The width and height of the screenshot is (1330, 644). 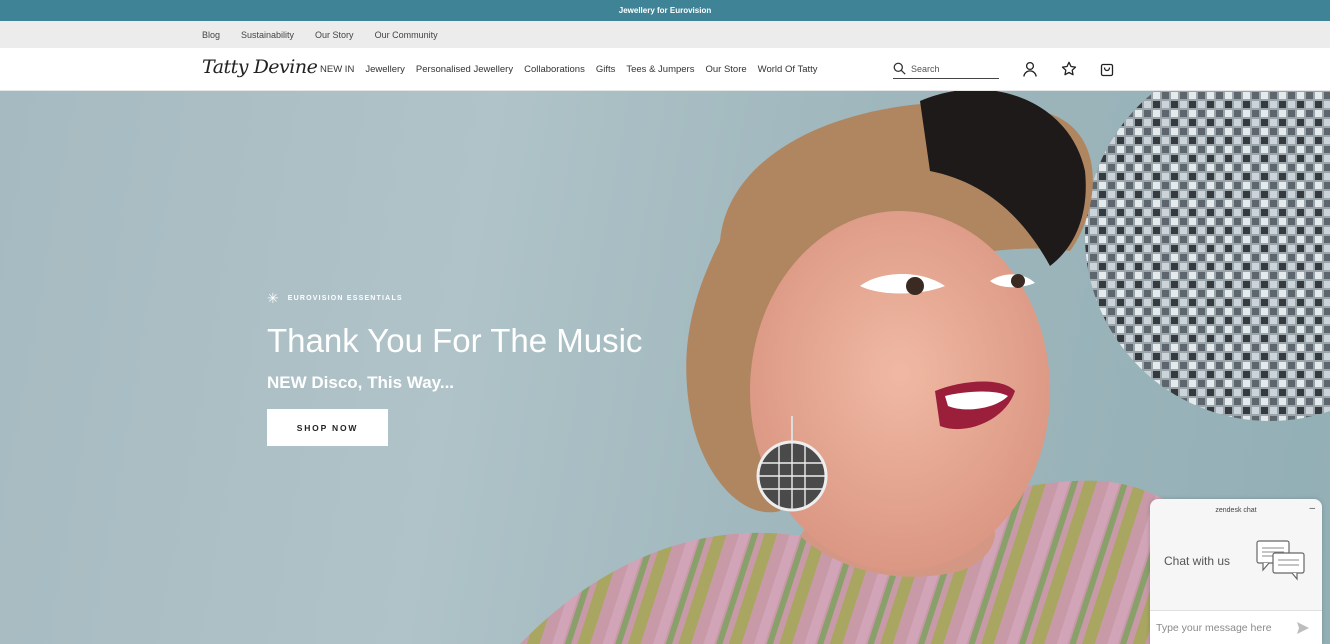 What do you see at coordinates (1197, 561) in the screenshot?
I see `chat-prompt: Chat with us` at bounding box center [1197, 561].